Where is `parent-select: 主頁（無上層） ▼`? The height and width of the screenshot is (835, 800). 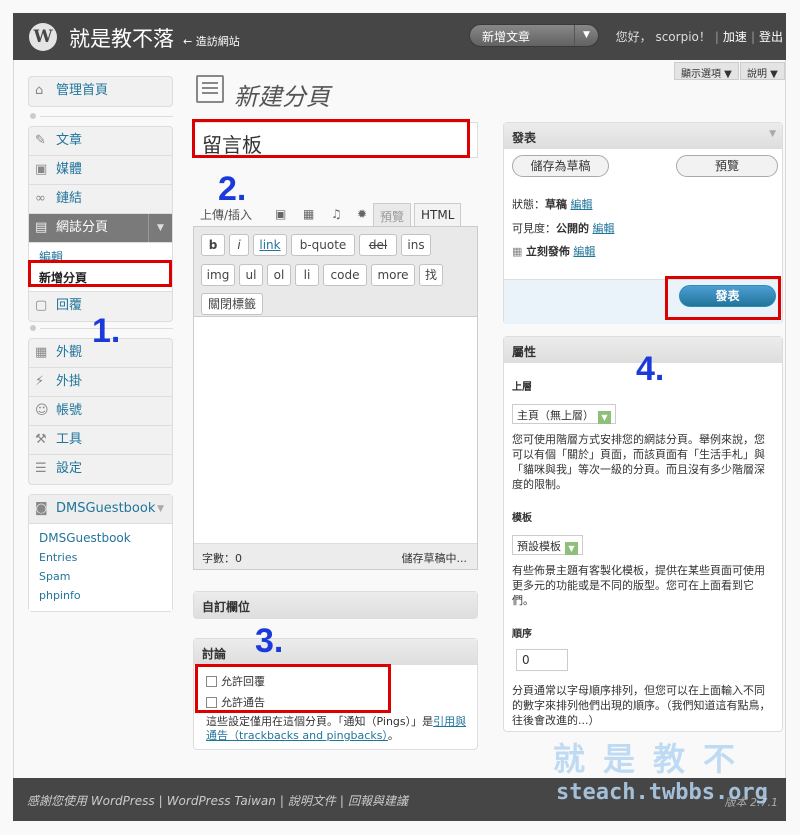 parent-select: 主頁（無上層） ▼ is located at coordinates (564, 414).